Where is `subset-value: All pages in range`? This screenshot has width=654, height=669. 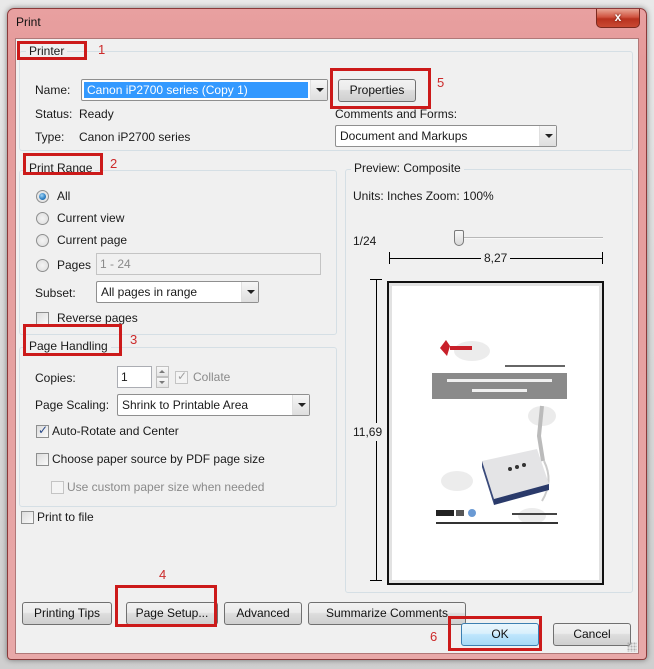
subset-value: All pages in range is located at coordinates (149, 292).